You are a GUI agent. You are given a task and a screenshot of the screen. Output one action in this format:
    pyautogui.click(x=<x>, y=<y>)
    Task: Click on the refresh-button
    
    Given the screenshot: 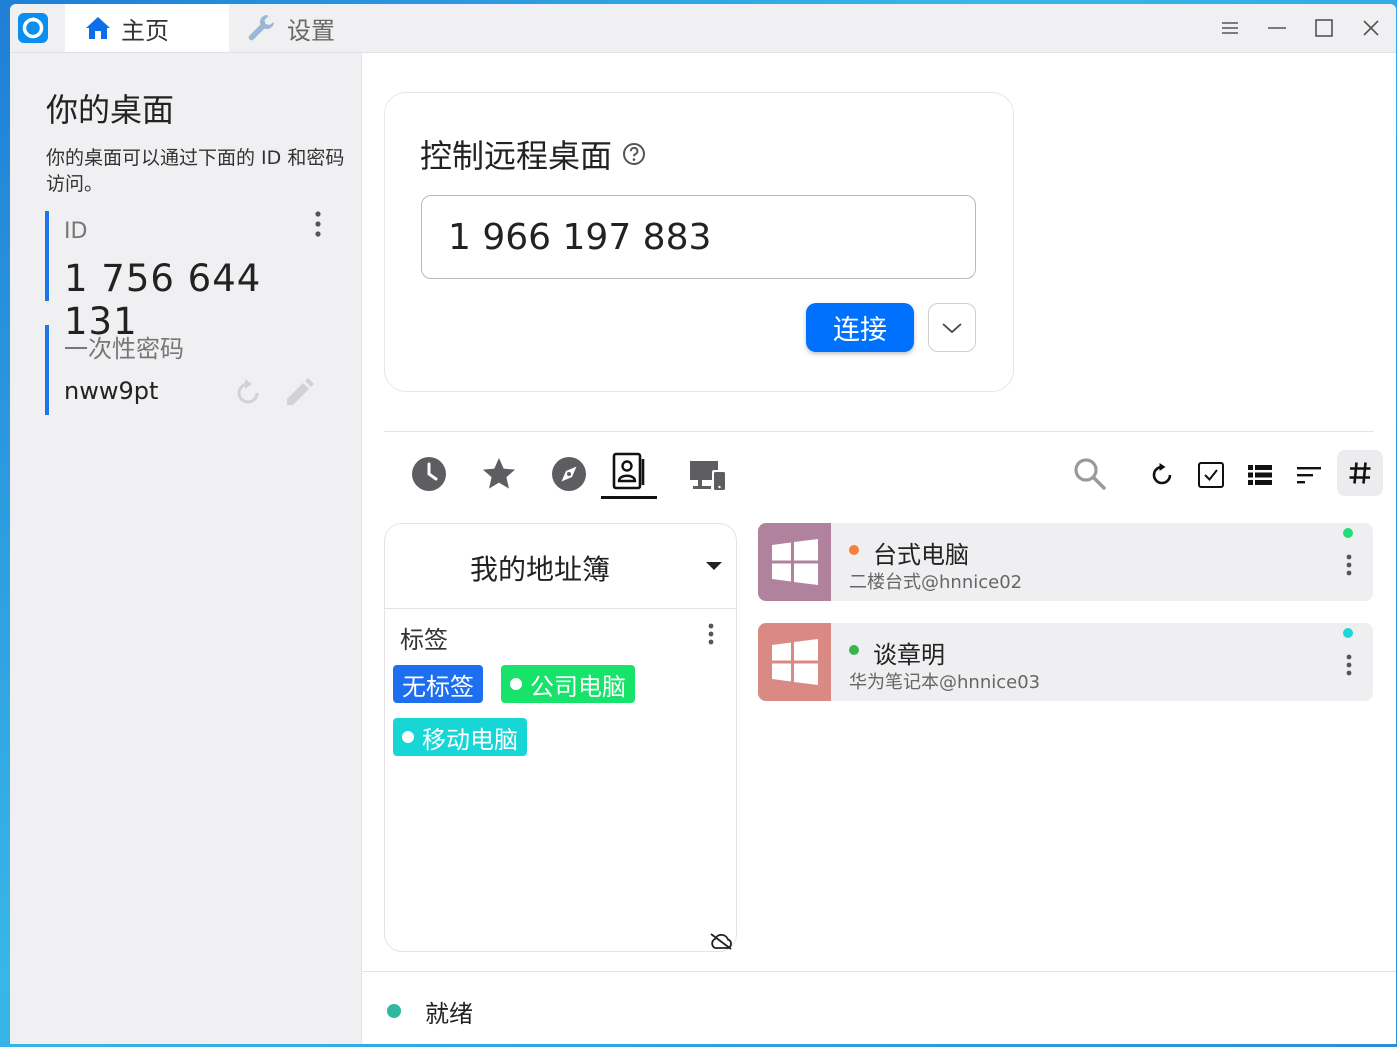 What is the action you would take?
    pyautogui.click(x=1162, y=475)
    